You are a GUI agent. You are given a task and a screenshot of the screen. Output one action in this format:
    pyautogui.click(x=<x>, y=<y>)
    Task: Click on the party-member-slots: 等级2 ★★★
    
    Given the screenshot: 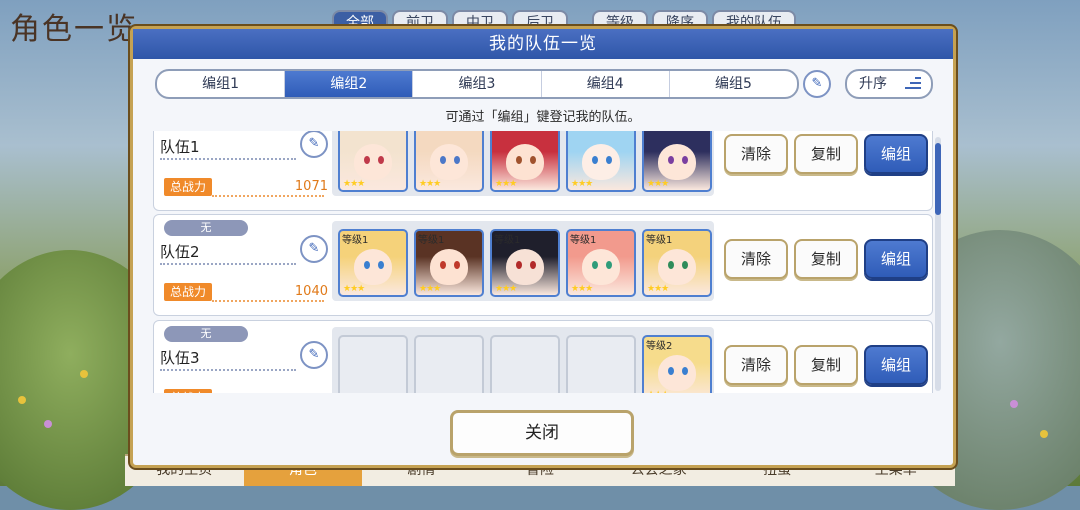 What is the action you would take?
    pyautogui.click(x=523, y=360)
    